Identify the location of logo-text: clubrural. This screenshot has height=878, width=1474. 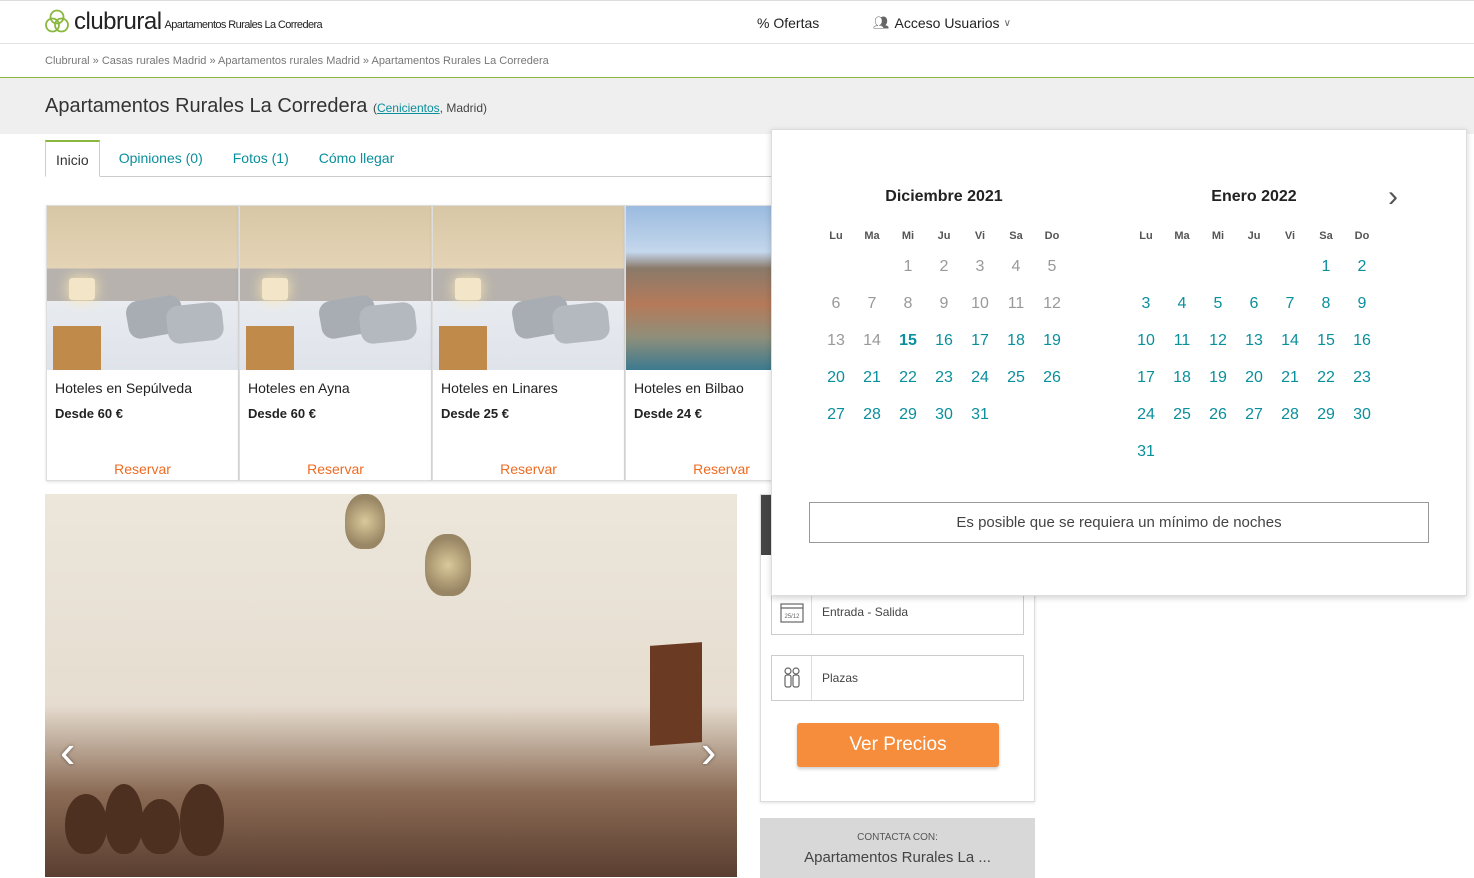
(118, 21).